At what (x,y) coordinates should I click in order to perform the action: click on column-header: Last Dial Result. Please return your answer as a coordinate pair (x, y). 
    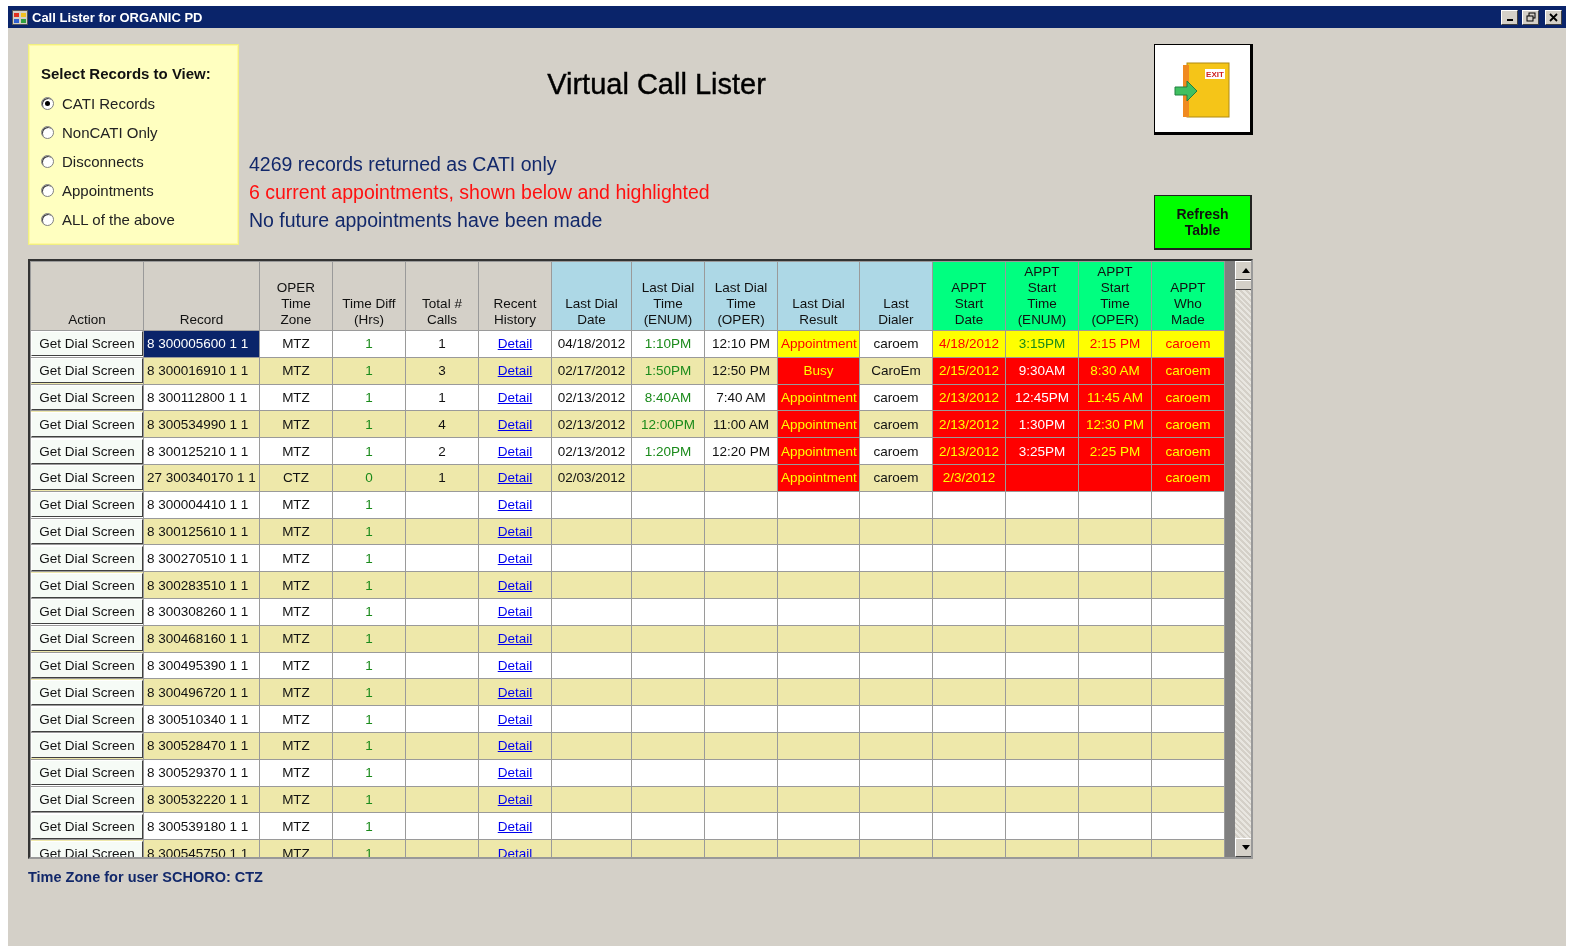
    Looking at the image, I should click on (818, 296).